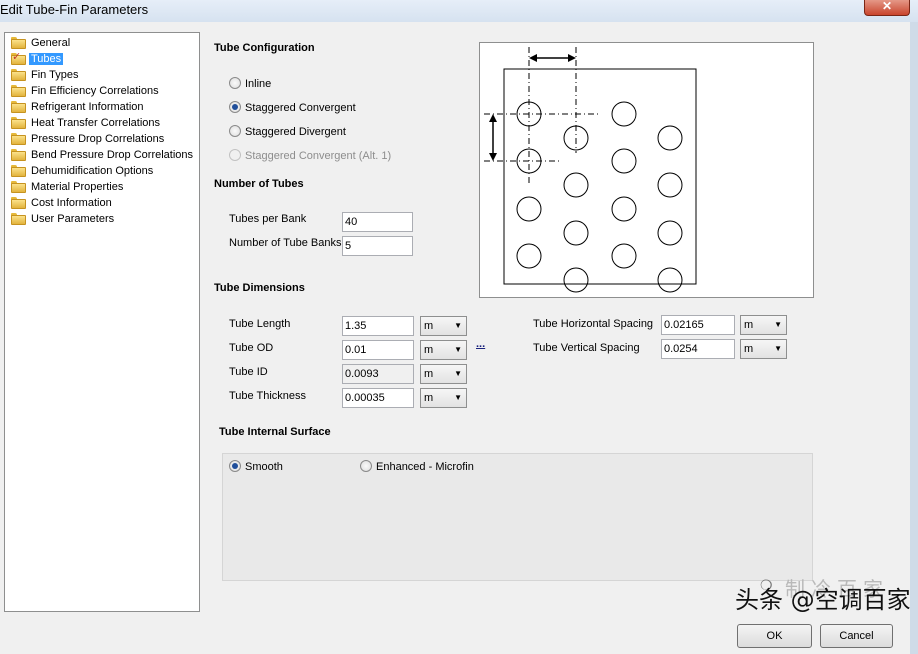 This screenshot has width=918, height=654. Describe the element at coordinates (287, 132) in the screenshot. I see `radio-staggered-divergent: Staggered Divergent` at that location.